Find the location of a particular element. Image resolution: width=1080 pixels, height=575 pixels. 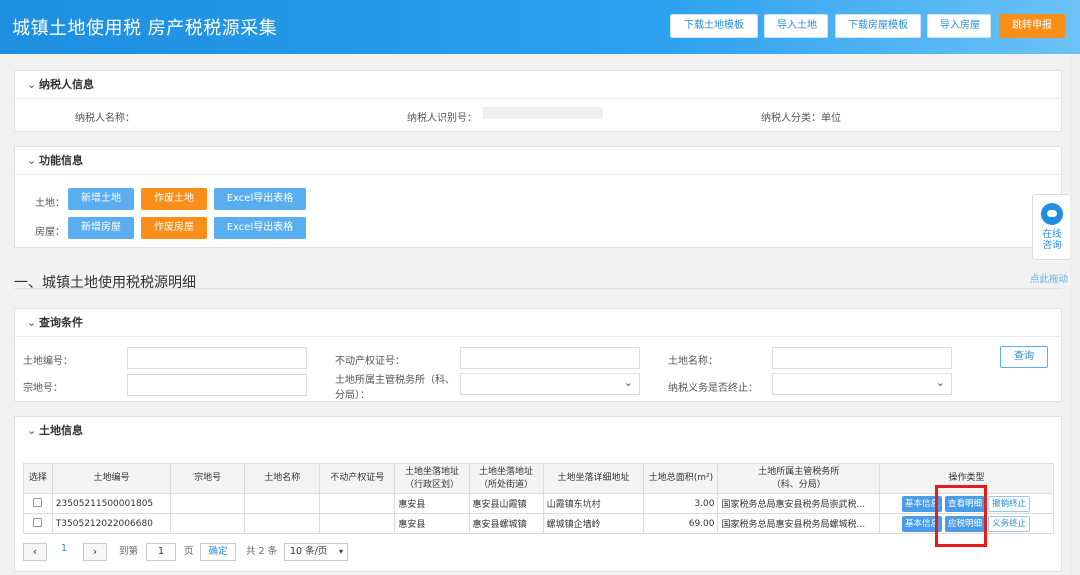

col-land-name: 土地名称 is located at coordinates (282, 478).